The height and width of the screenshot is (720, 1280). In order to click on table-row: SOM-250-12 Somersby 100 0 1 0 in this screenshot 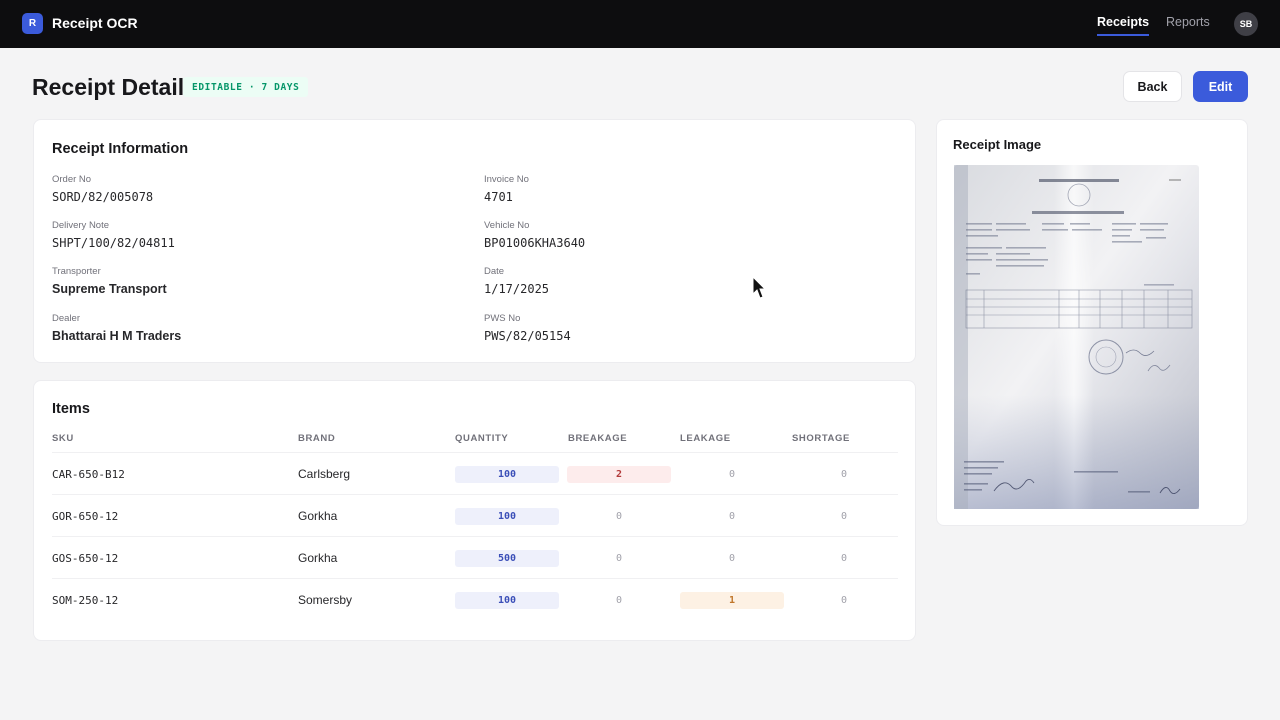, I will do `click(475, 599)`.